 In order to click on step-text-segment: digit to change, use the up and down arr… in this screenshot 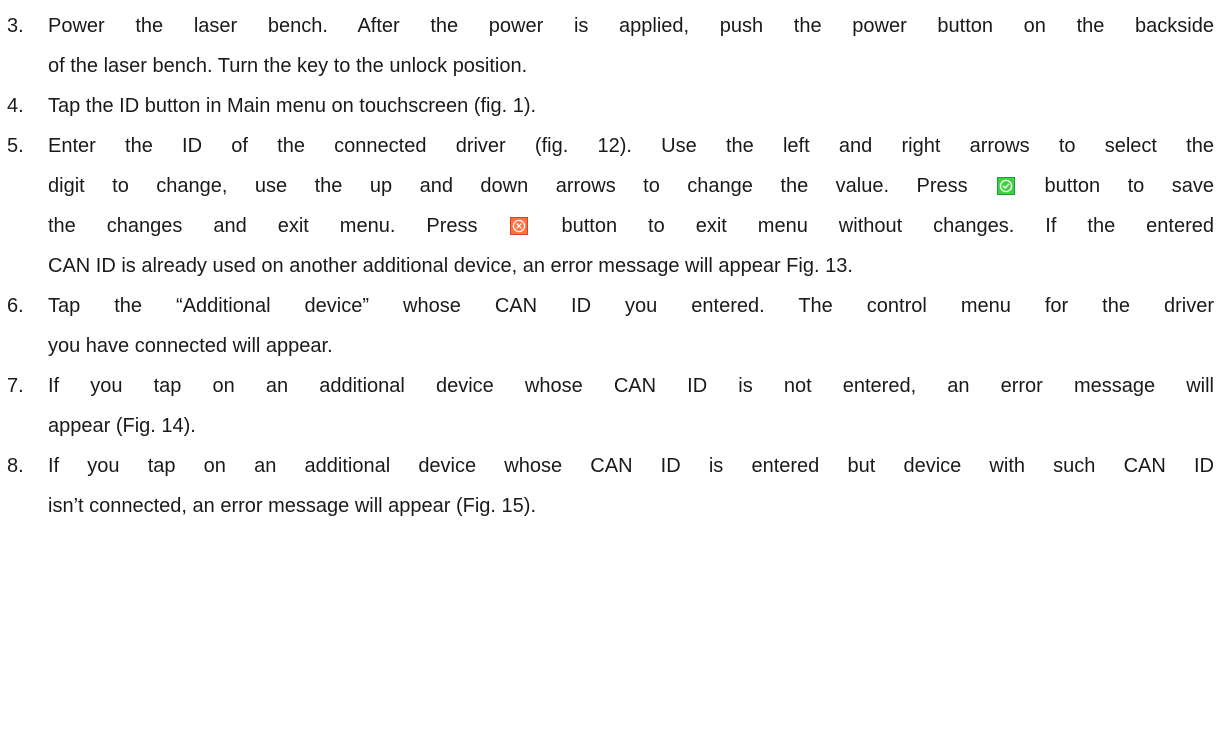, I will do `click(508, 186)`.